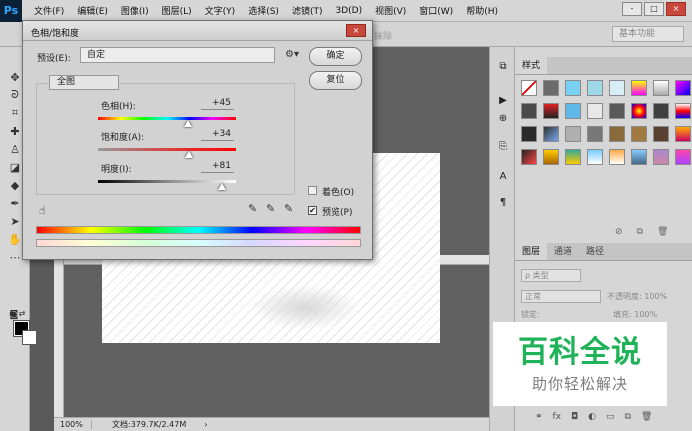  I want to click on saturation-slider-thumb, so click(189, 154).